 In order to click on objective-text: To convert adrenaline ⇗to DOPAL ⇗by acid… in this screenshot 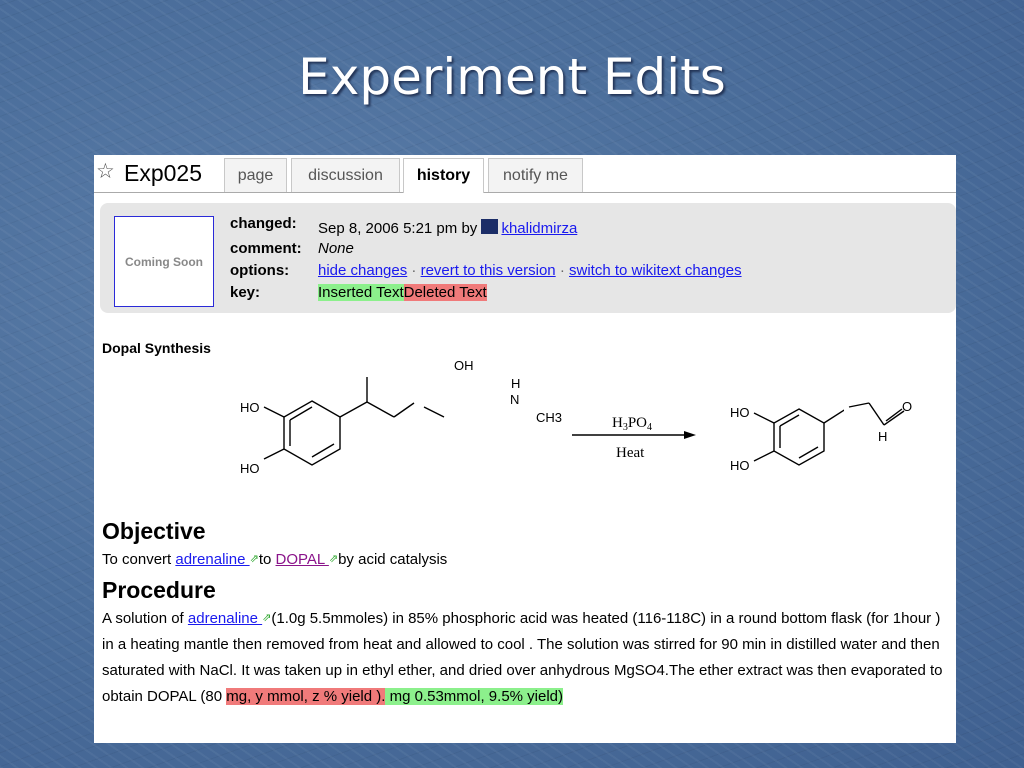, I will do `click(274, 559)`.